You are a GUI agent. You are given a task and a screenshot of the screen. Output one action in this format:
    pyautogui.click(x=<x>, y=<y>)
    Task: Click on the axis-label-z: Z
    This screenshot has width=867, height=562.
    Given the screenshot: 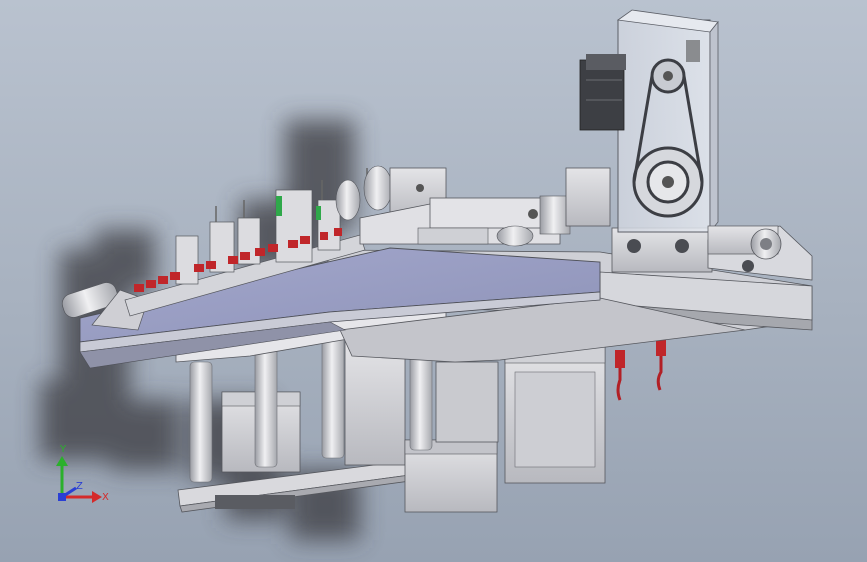 What is the action you would take?
    pyautogui.click(x=79, y=486)
    